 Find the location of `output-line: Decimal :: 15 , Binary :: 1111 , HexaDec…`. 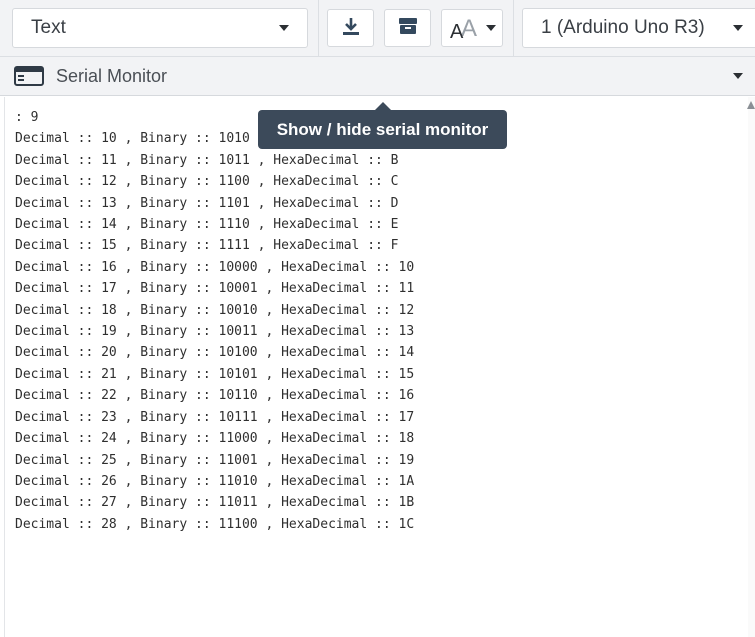

output-line: Decimal :: 15 , Binary :: 1111 , HexaDec… is located at coordinates (207, 246).